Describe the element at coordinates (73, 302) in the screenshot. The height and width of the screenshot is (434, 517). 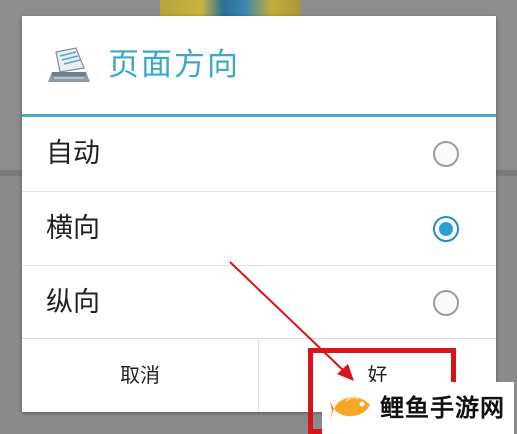
I see `option-portrait-label: 纵向` at that location.